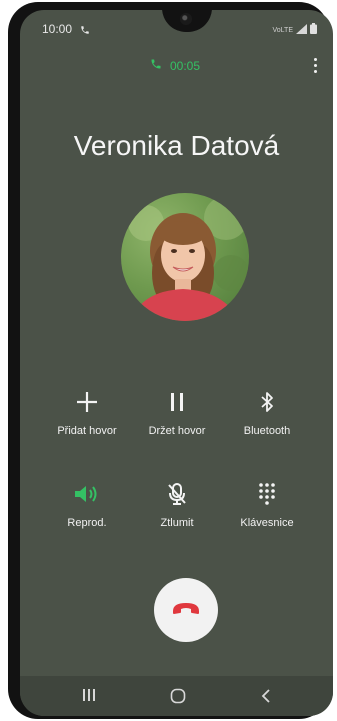  Describe the element at coordinates (185, 65) in the screenshot. I see `call-duration: 00:05` at that location.